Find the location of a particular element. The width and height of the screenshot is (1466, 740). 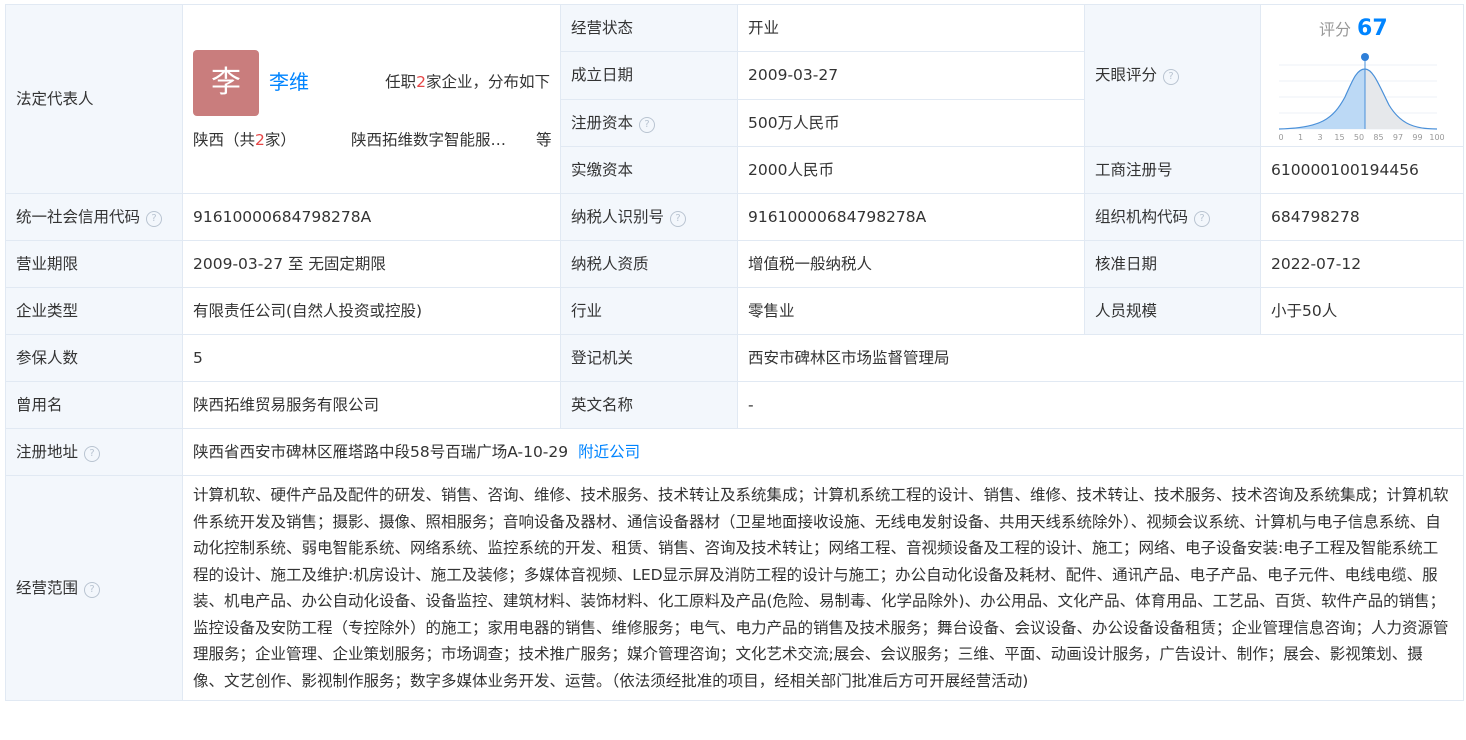

taxpayer-id-label: 纳税人识别号 is located at coordinates (618, 217).